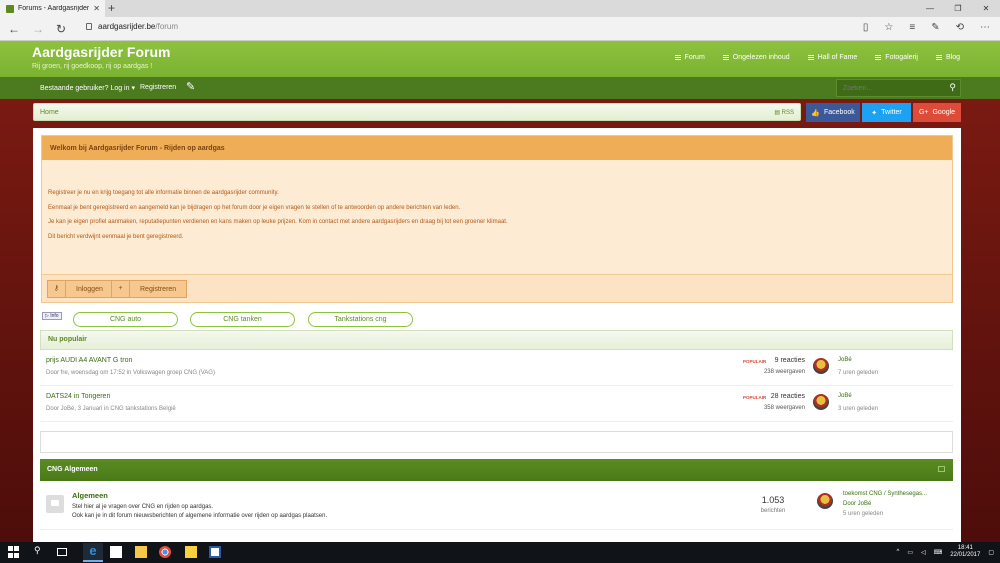 The width and height of the screenshot is (1000, 563). I want to click on tab-title: Forums - Aardgasrijder, so click(54, 8).